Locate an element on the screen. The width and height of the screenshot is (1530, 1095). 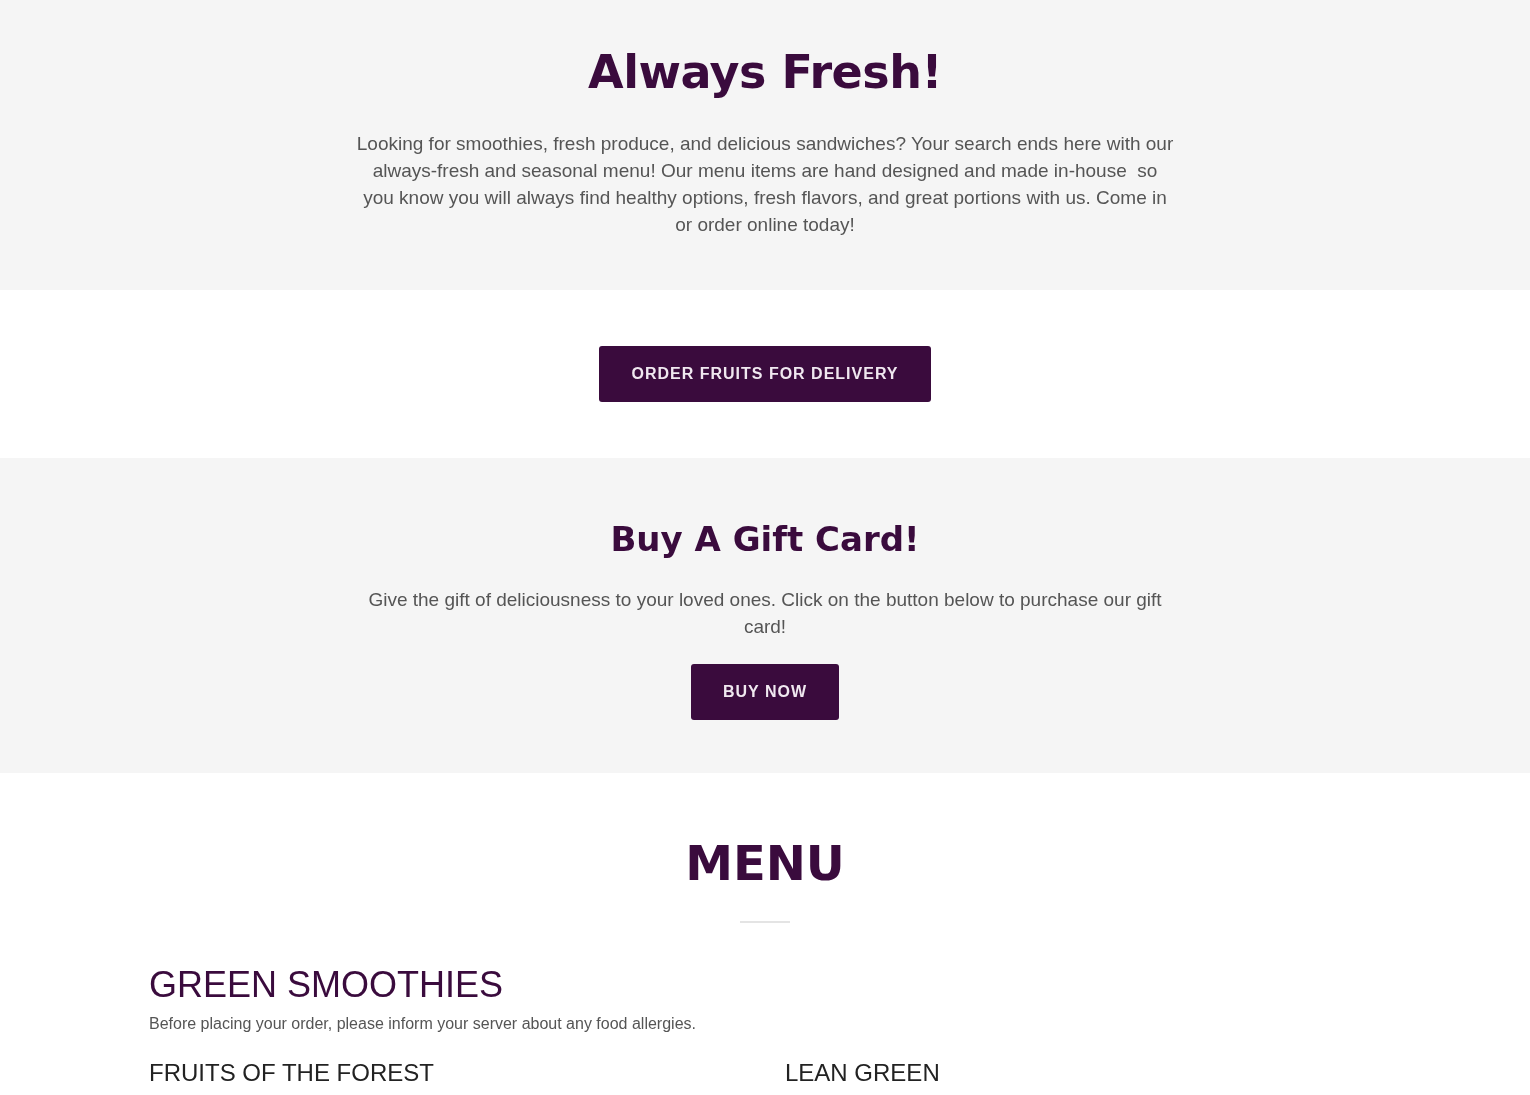
buy-now-button: BUY NOW is located at coordinates (764, 692).